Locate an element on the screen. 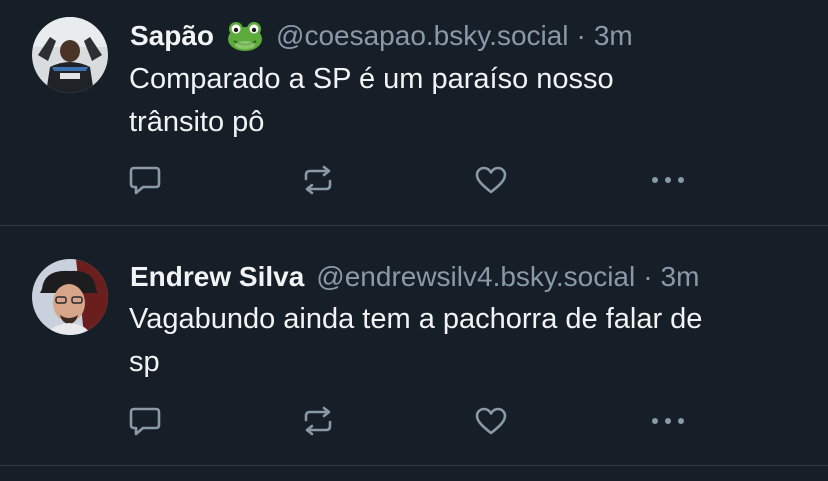  post-header: Sapão @coesapao.bsky.social · 3m is located at coordinates (469, 36).